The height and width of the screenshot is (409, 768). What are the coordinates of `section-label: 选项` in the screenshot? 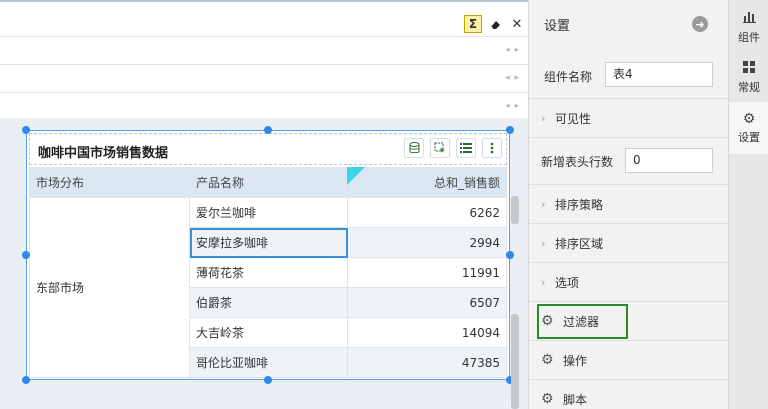 It's located at (567, 282).